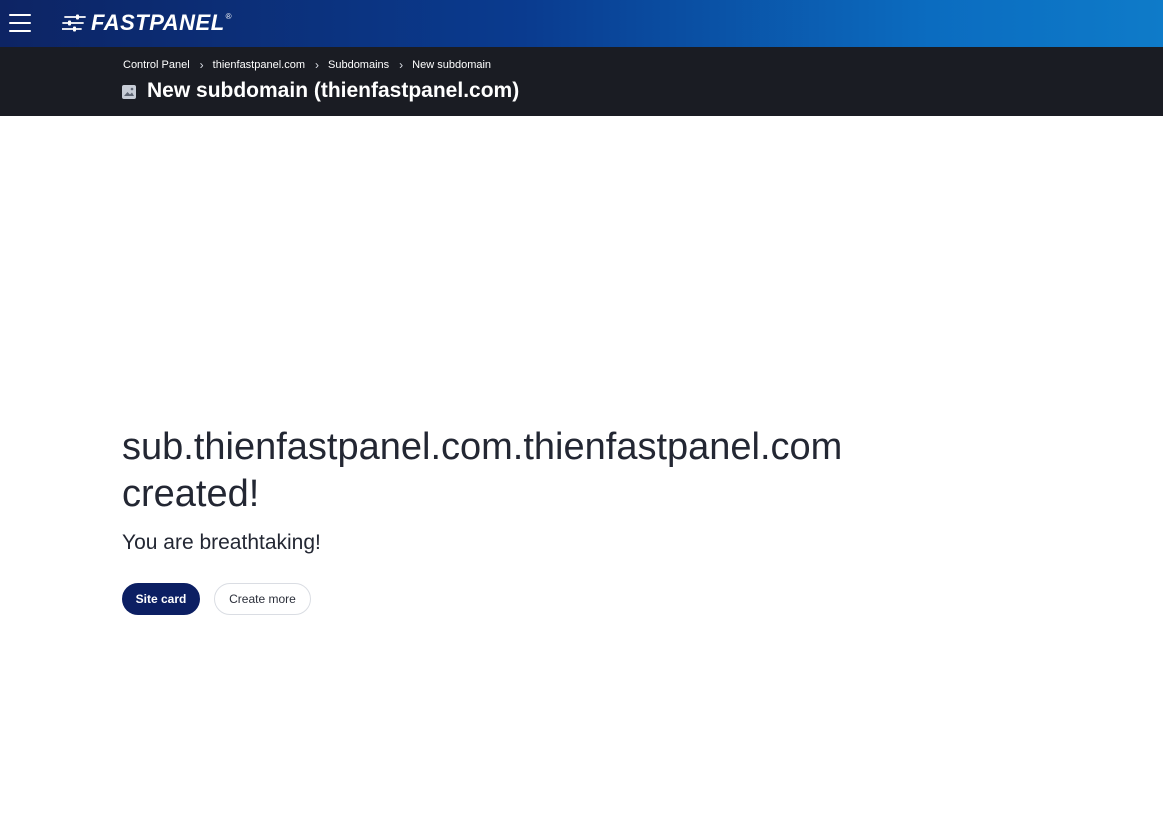 This screenshot has width=1163, height=814. I want to click on site-card-button: Site card, so click(161, 599).